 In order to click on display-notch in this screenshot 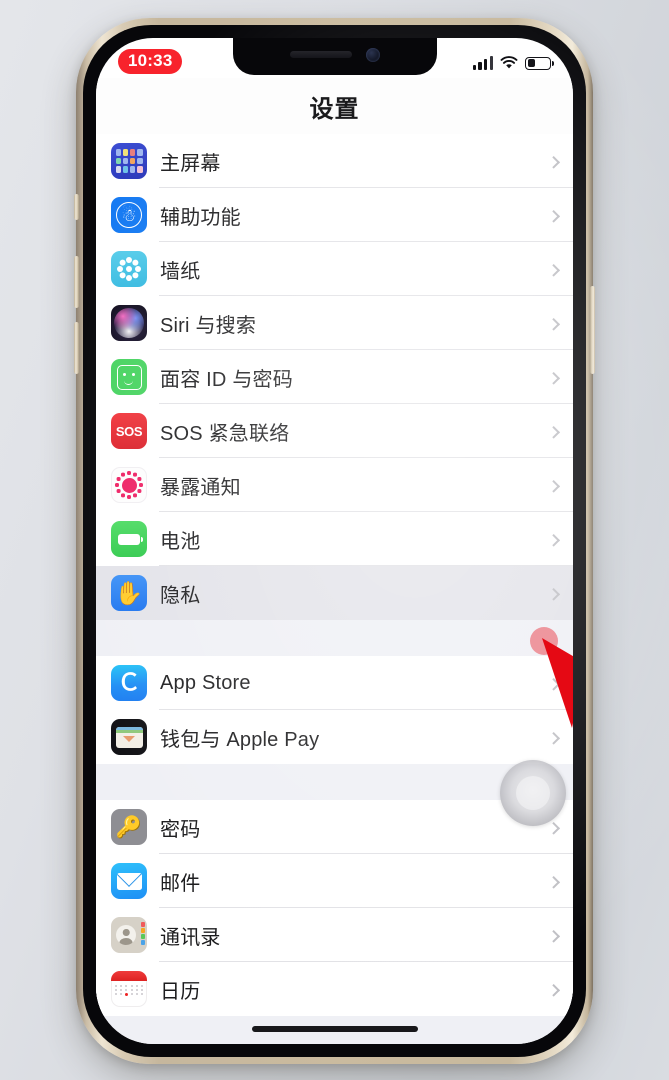, I will do `click(334, 56)`.